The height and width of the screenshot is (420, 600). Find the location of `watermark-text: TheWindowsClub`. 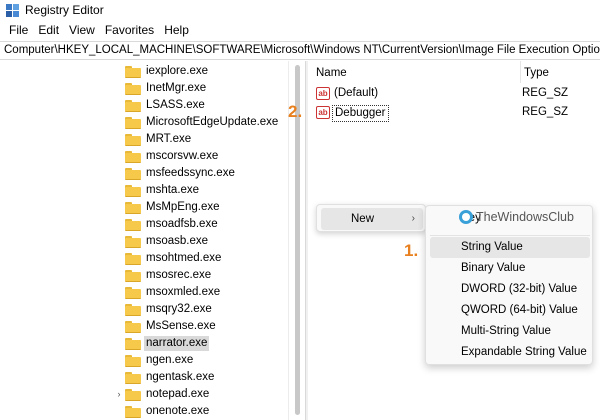

watermark-text: TheWindowsClub is located at coordinates (525, 217).